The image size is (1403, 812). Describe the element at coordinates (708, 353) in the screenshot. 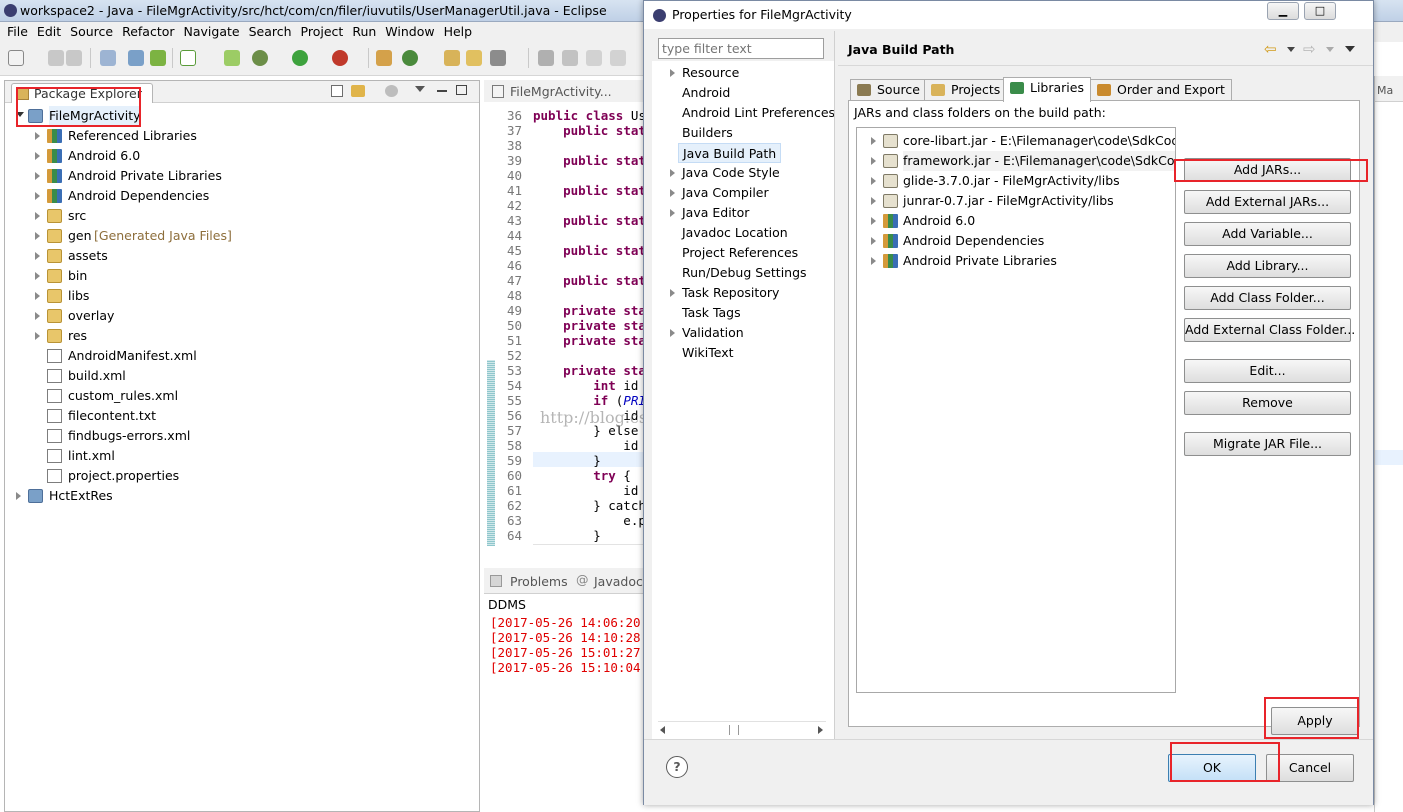

I see `nav-item: WikiText` at that location.